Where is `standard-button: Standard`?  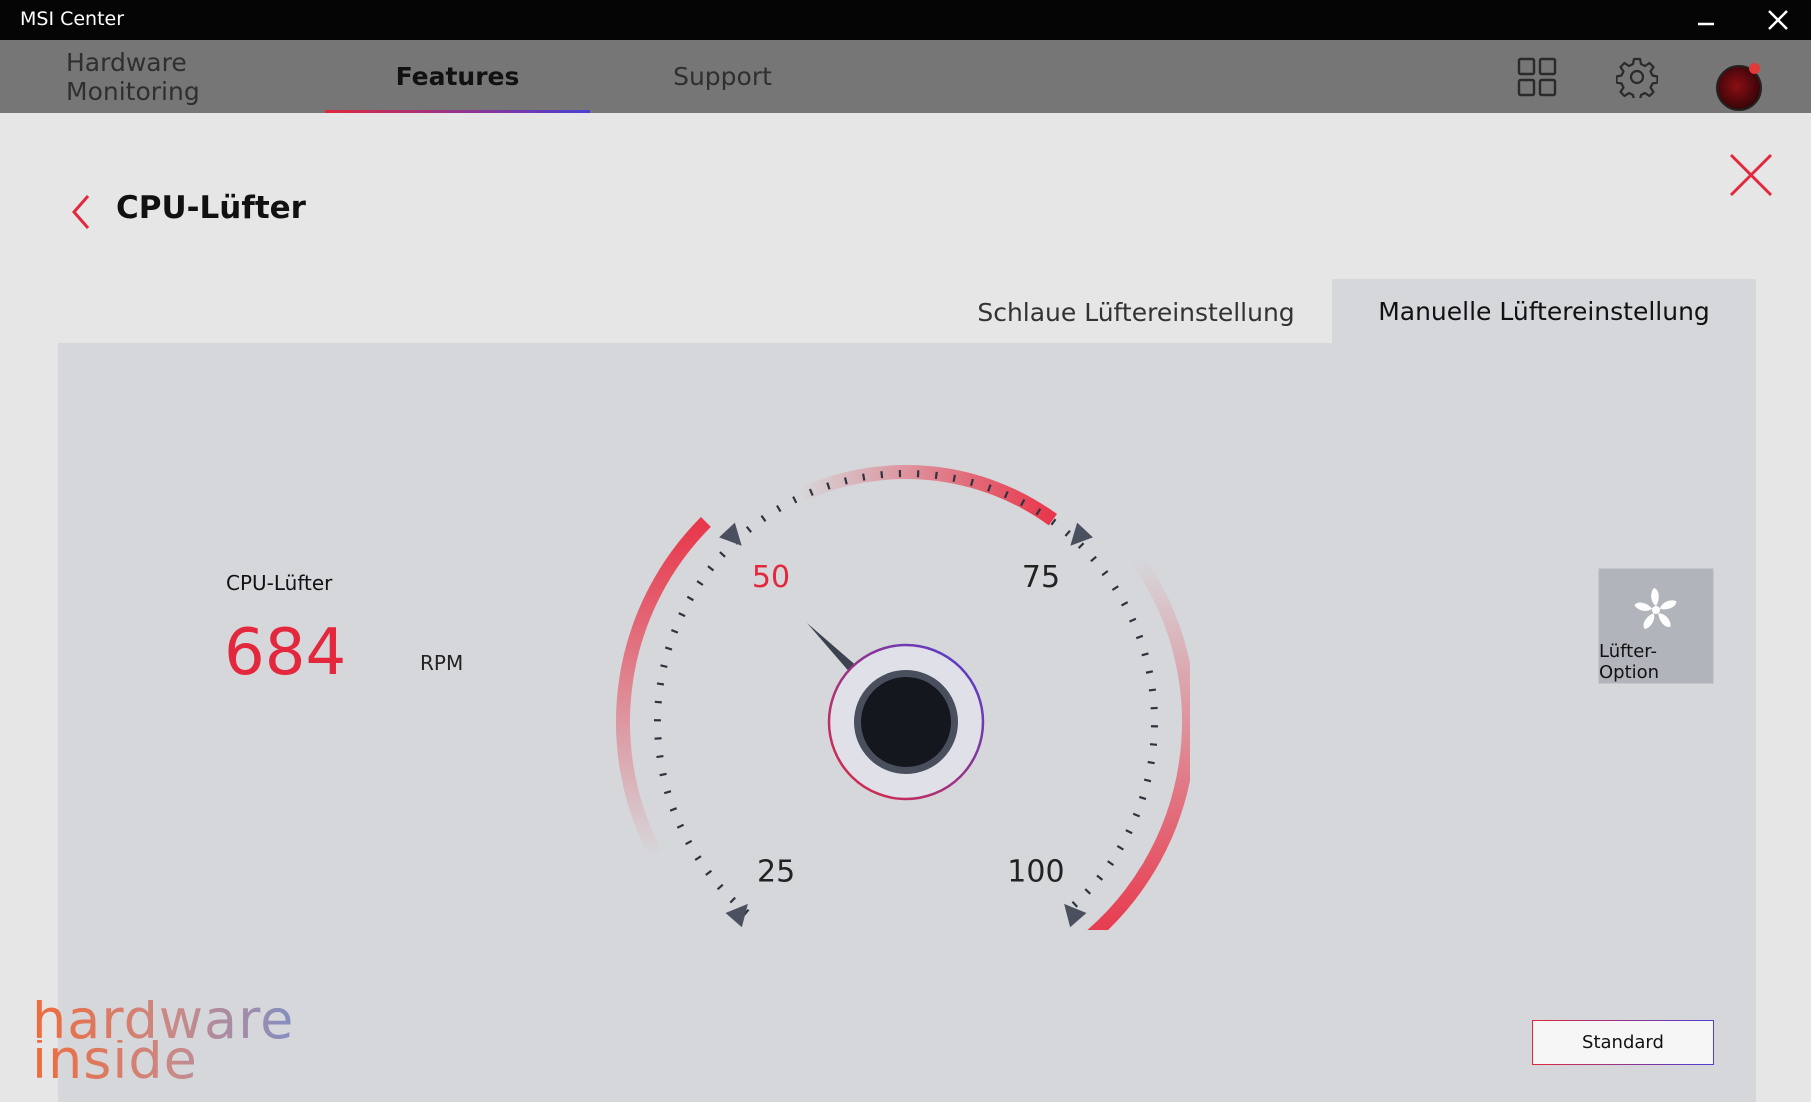 standard-button: Standard is located at coordinates (1623, 1042).